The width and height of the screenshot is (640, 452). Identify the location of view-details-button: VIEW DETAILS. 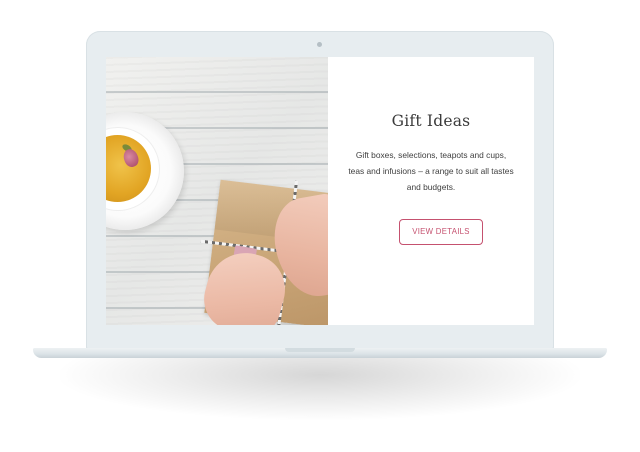
(441, 232).